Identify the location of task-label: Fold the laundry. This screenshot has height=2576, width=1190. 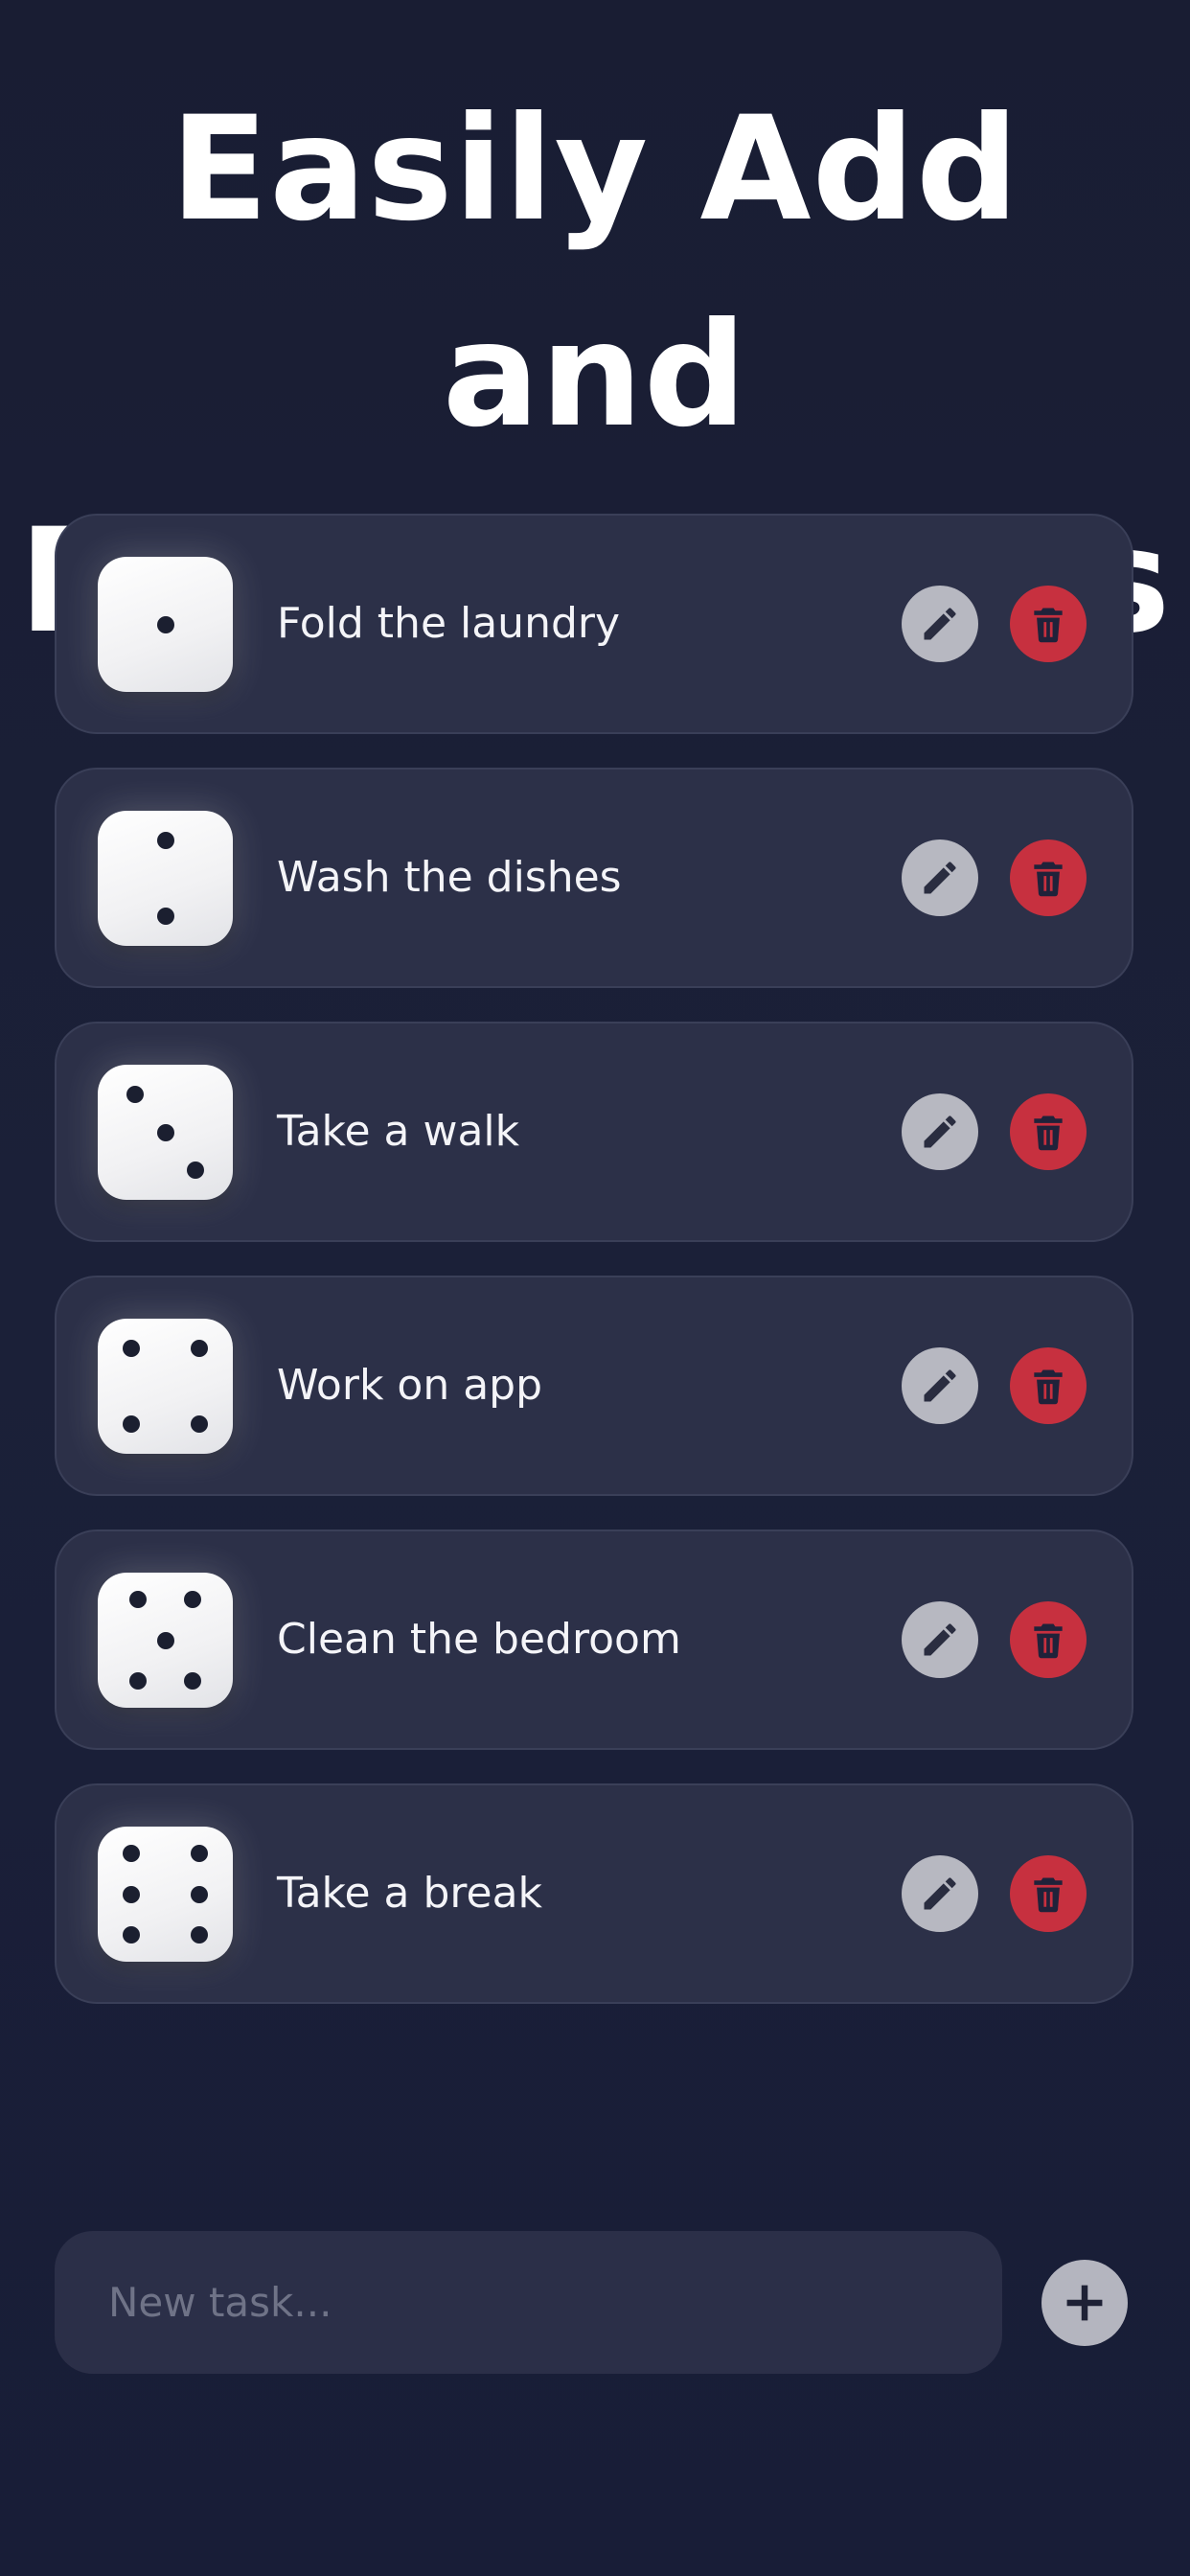
(449, 623).